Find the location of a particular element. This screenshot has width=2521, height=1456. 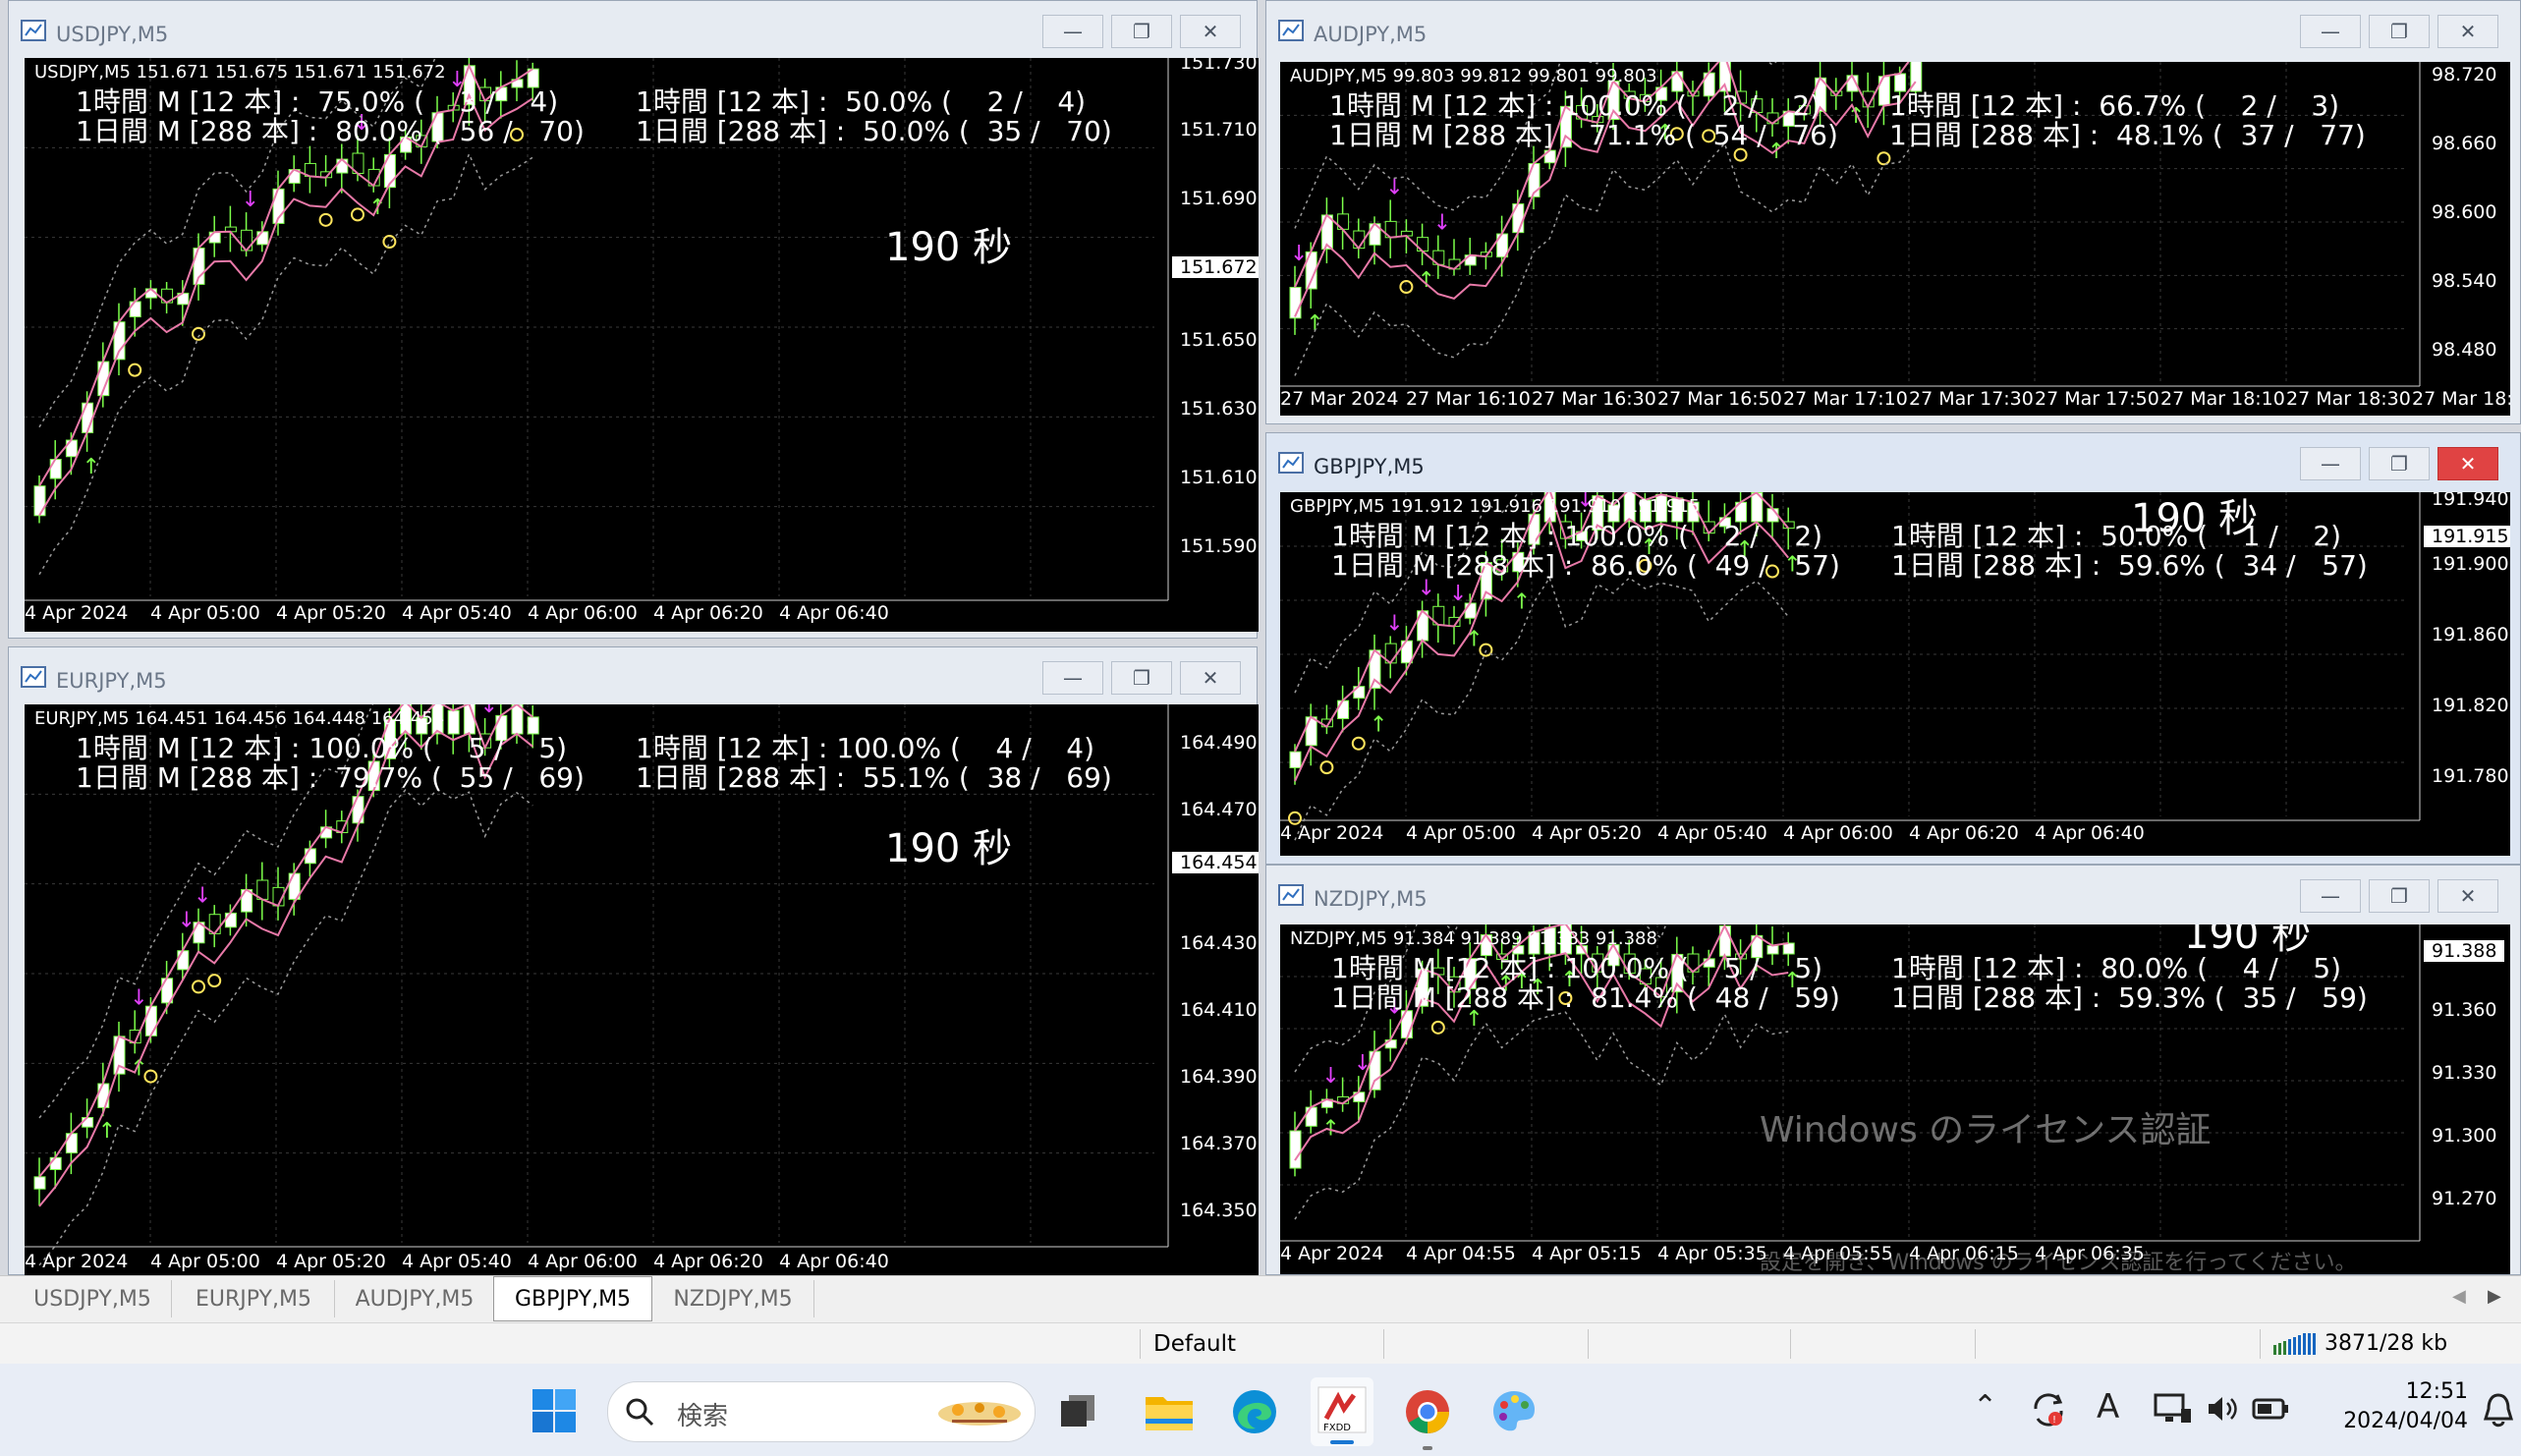

sell-arrow-icon: ↓ is located at coordinates (1776, 493).